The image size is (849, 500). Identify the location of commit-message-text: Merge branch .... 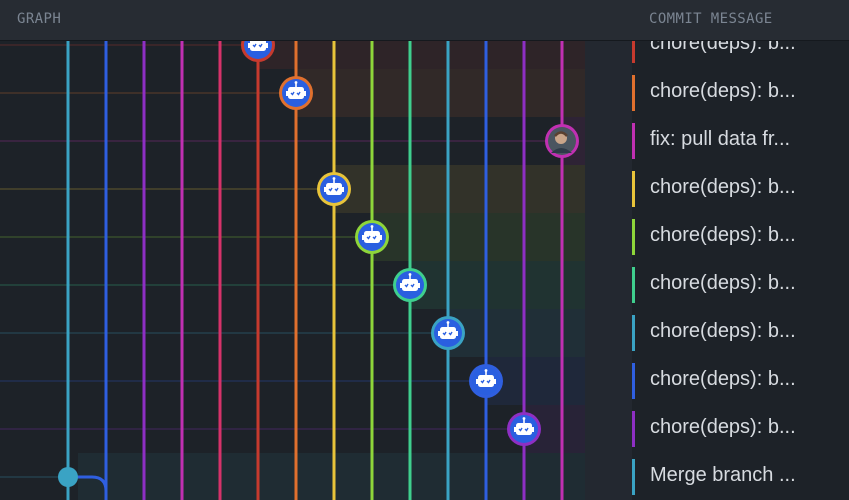
(723, 475).